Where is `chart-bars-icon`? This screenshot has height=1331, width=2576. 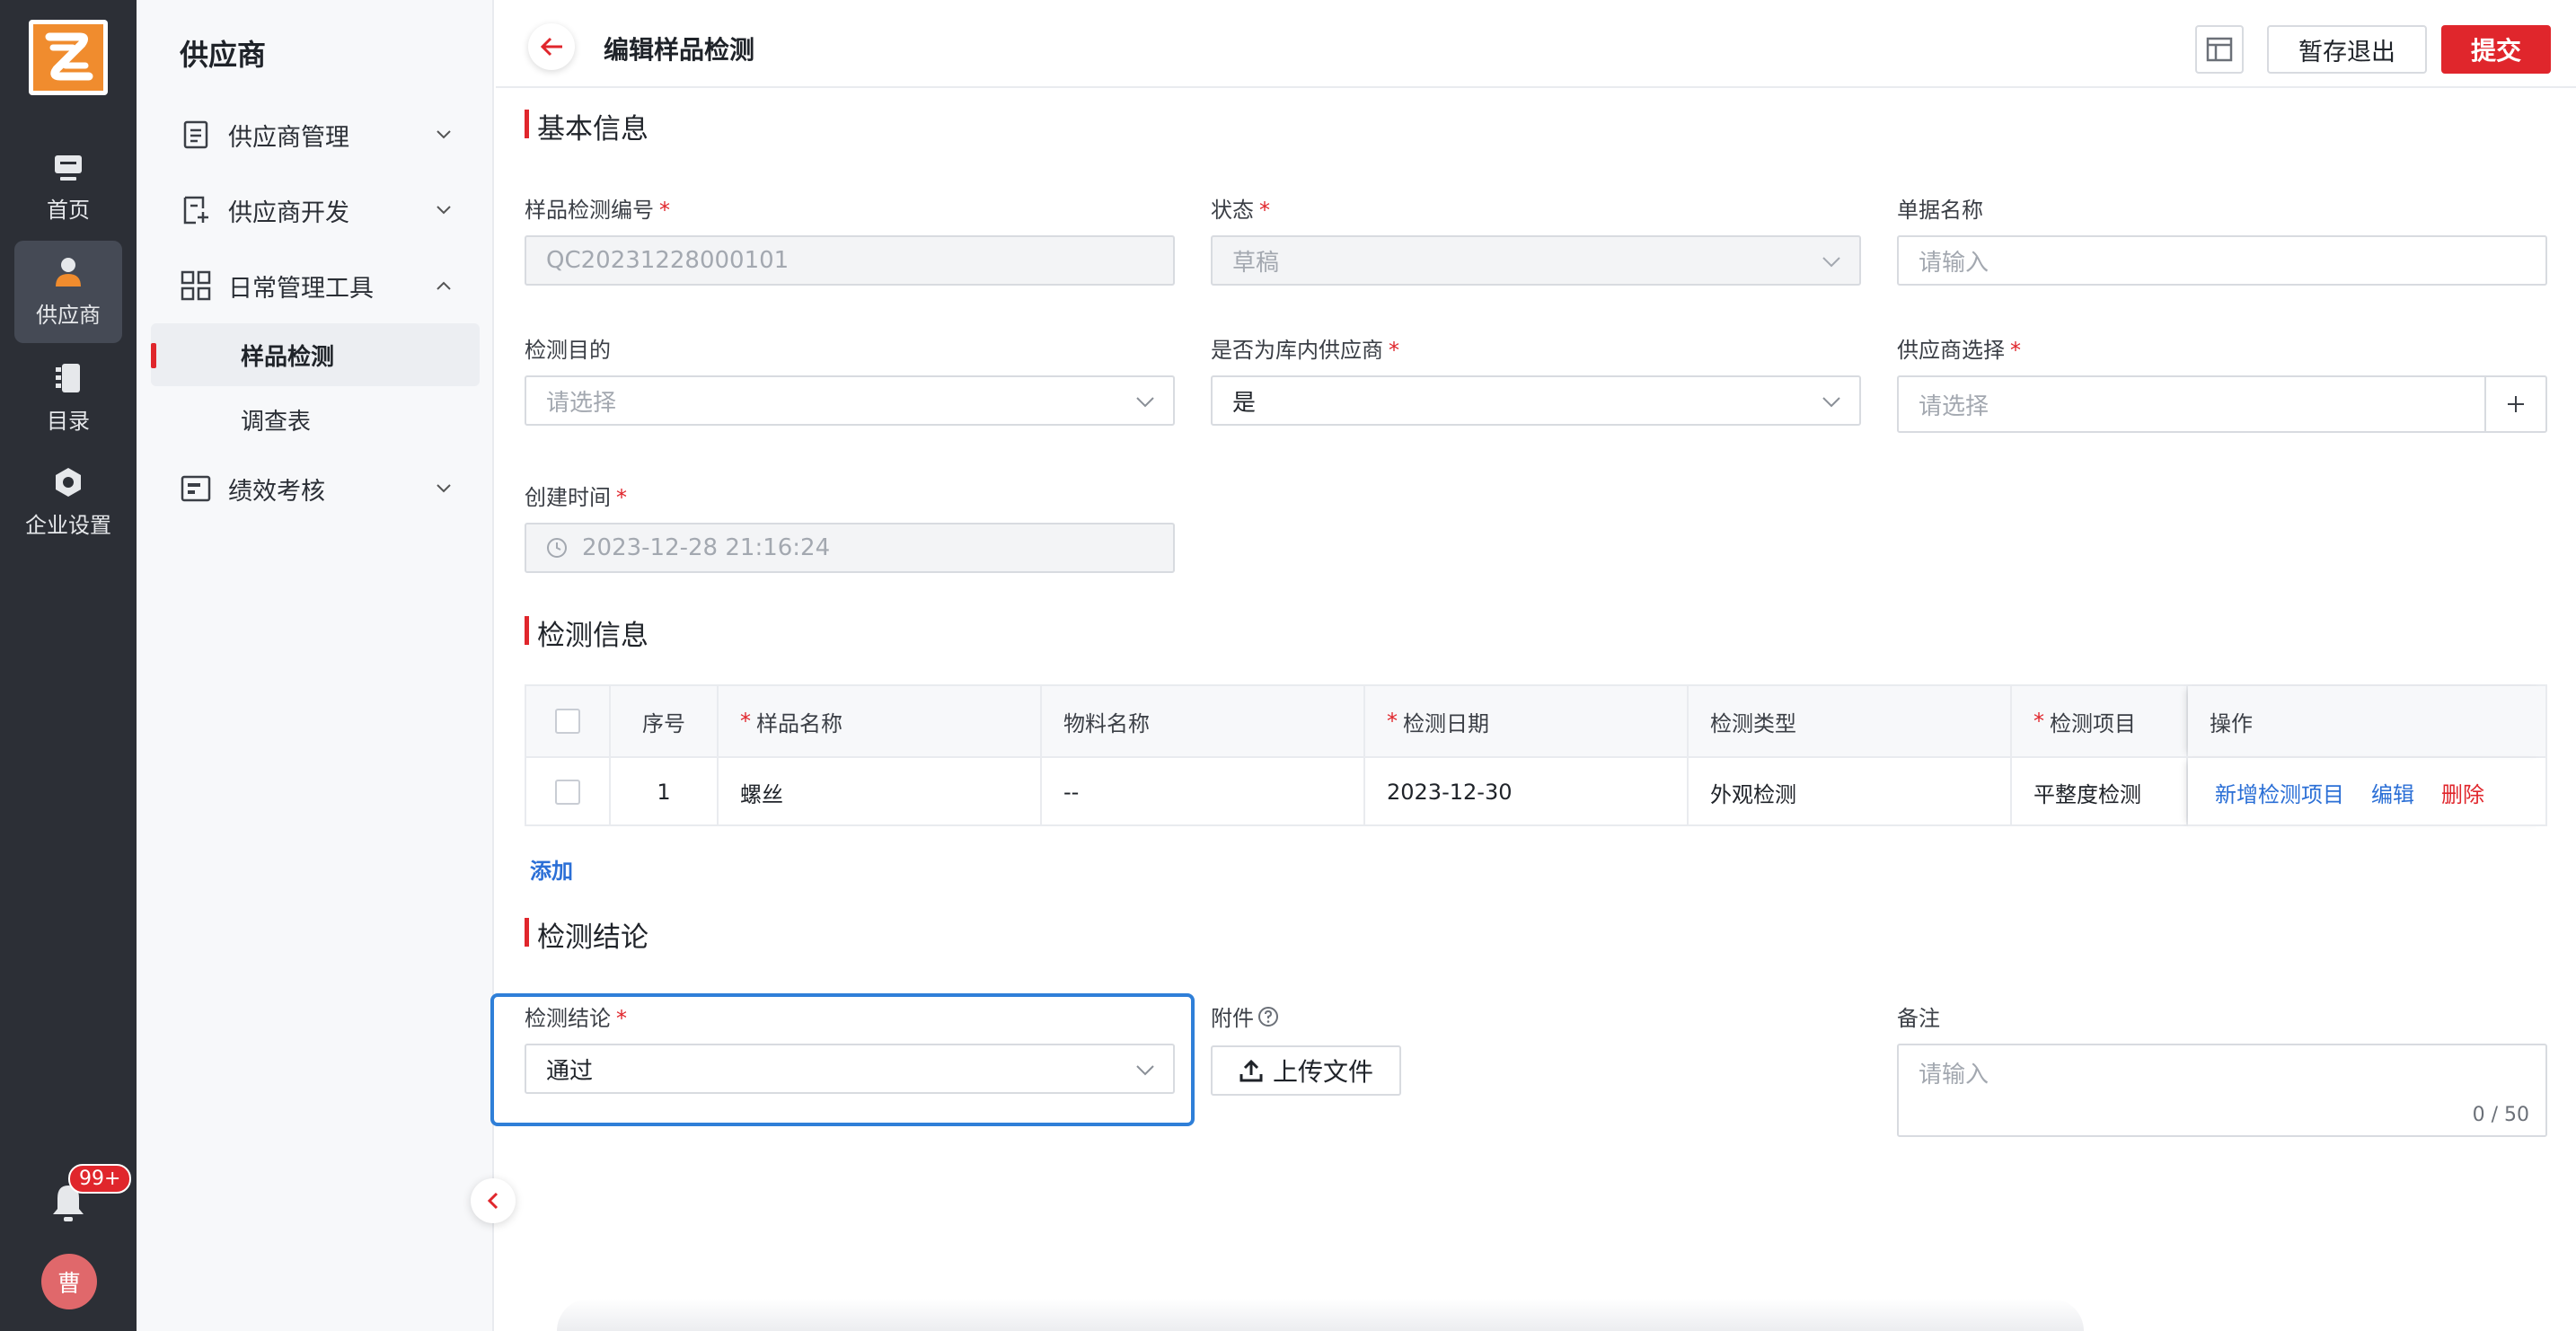 chart-bars-icon is located at coordinates (196, 488).